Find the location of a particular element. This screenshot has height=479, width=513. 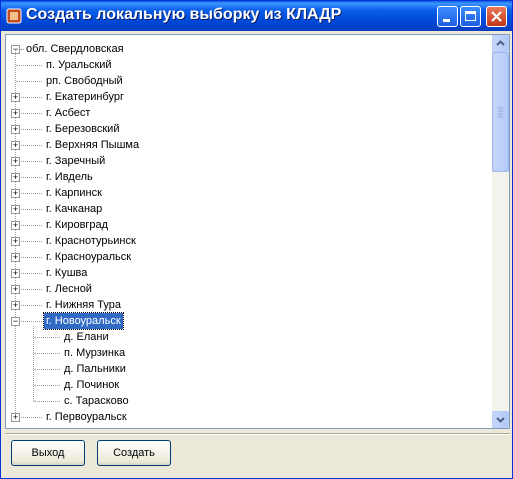

tree-node-label: д. Пальники is located at coordinates (95, 369).